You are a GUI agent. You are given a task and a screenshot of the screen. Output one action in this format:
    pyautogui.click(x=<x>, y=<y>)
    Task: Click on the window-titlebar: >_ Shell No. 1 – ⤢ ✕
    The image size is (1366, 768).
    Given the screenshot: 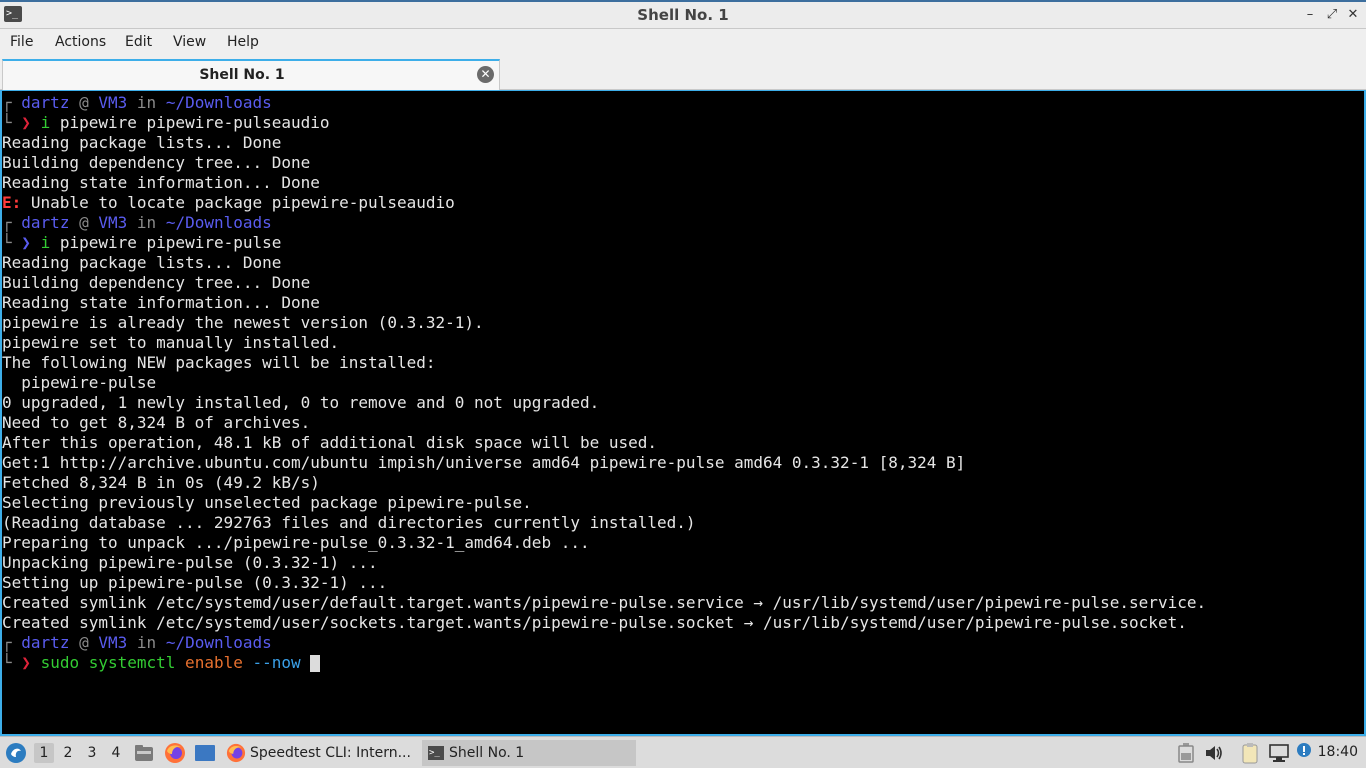 What is the action you would take?
    pyautogui.click(x=683, y=14)
    